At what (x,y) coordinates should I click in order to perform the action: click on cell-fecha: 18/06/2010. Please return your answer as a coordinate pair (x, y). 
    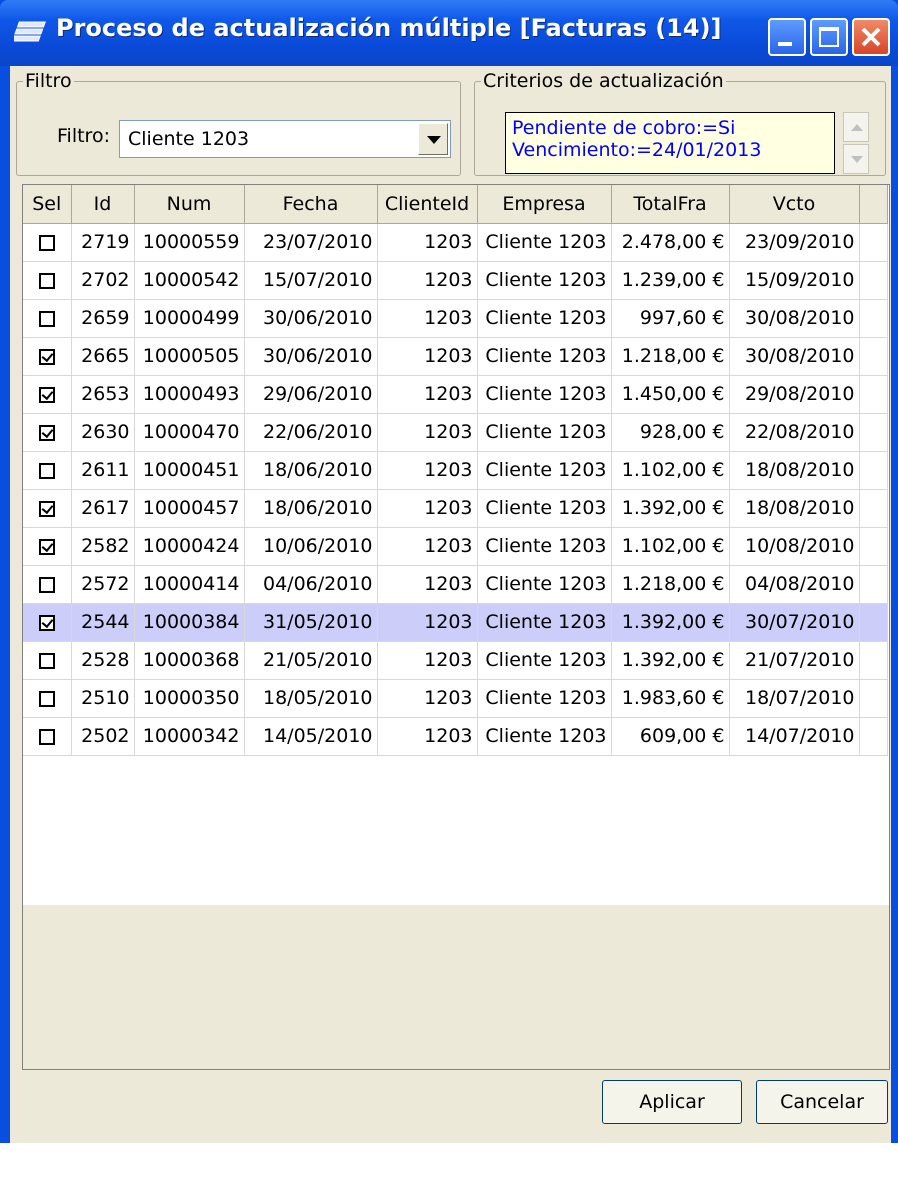
    Looking at the image, I should click on (311, 508).